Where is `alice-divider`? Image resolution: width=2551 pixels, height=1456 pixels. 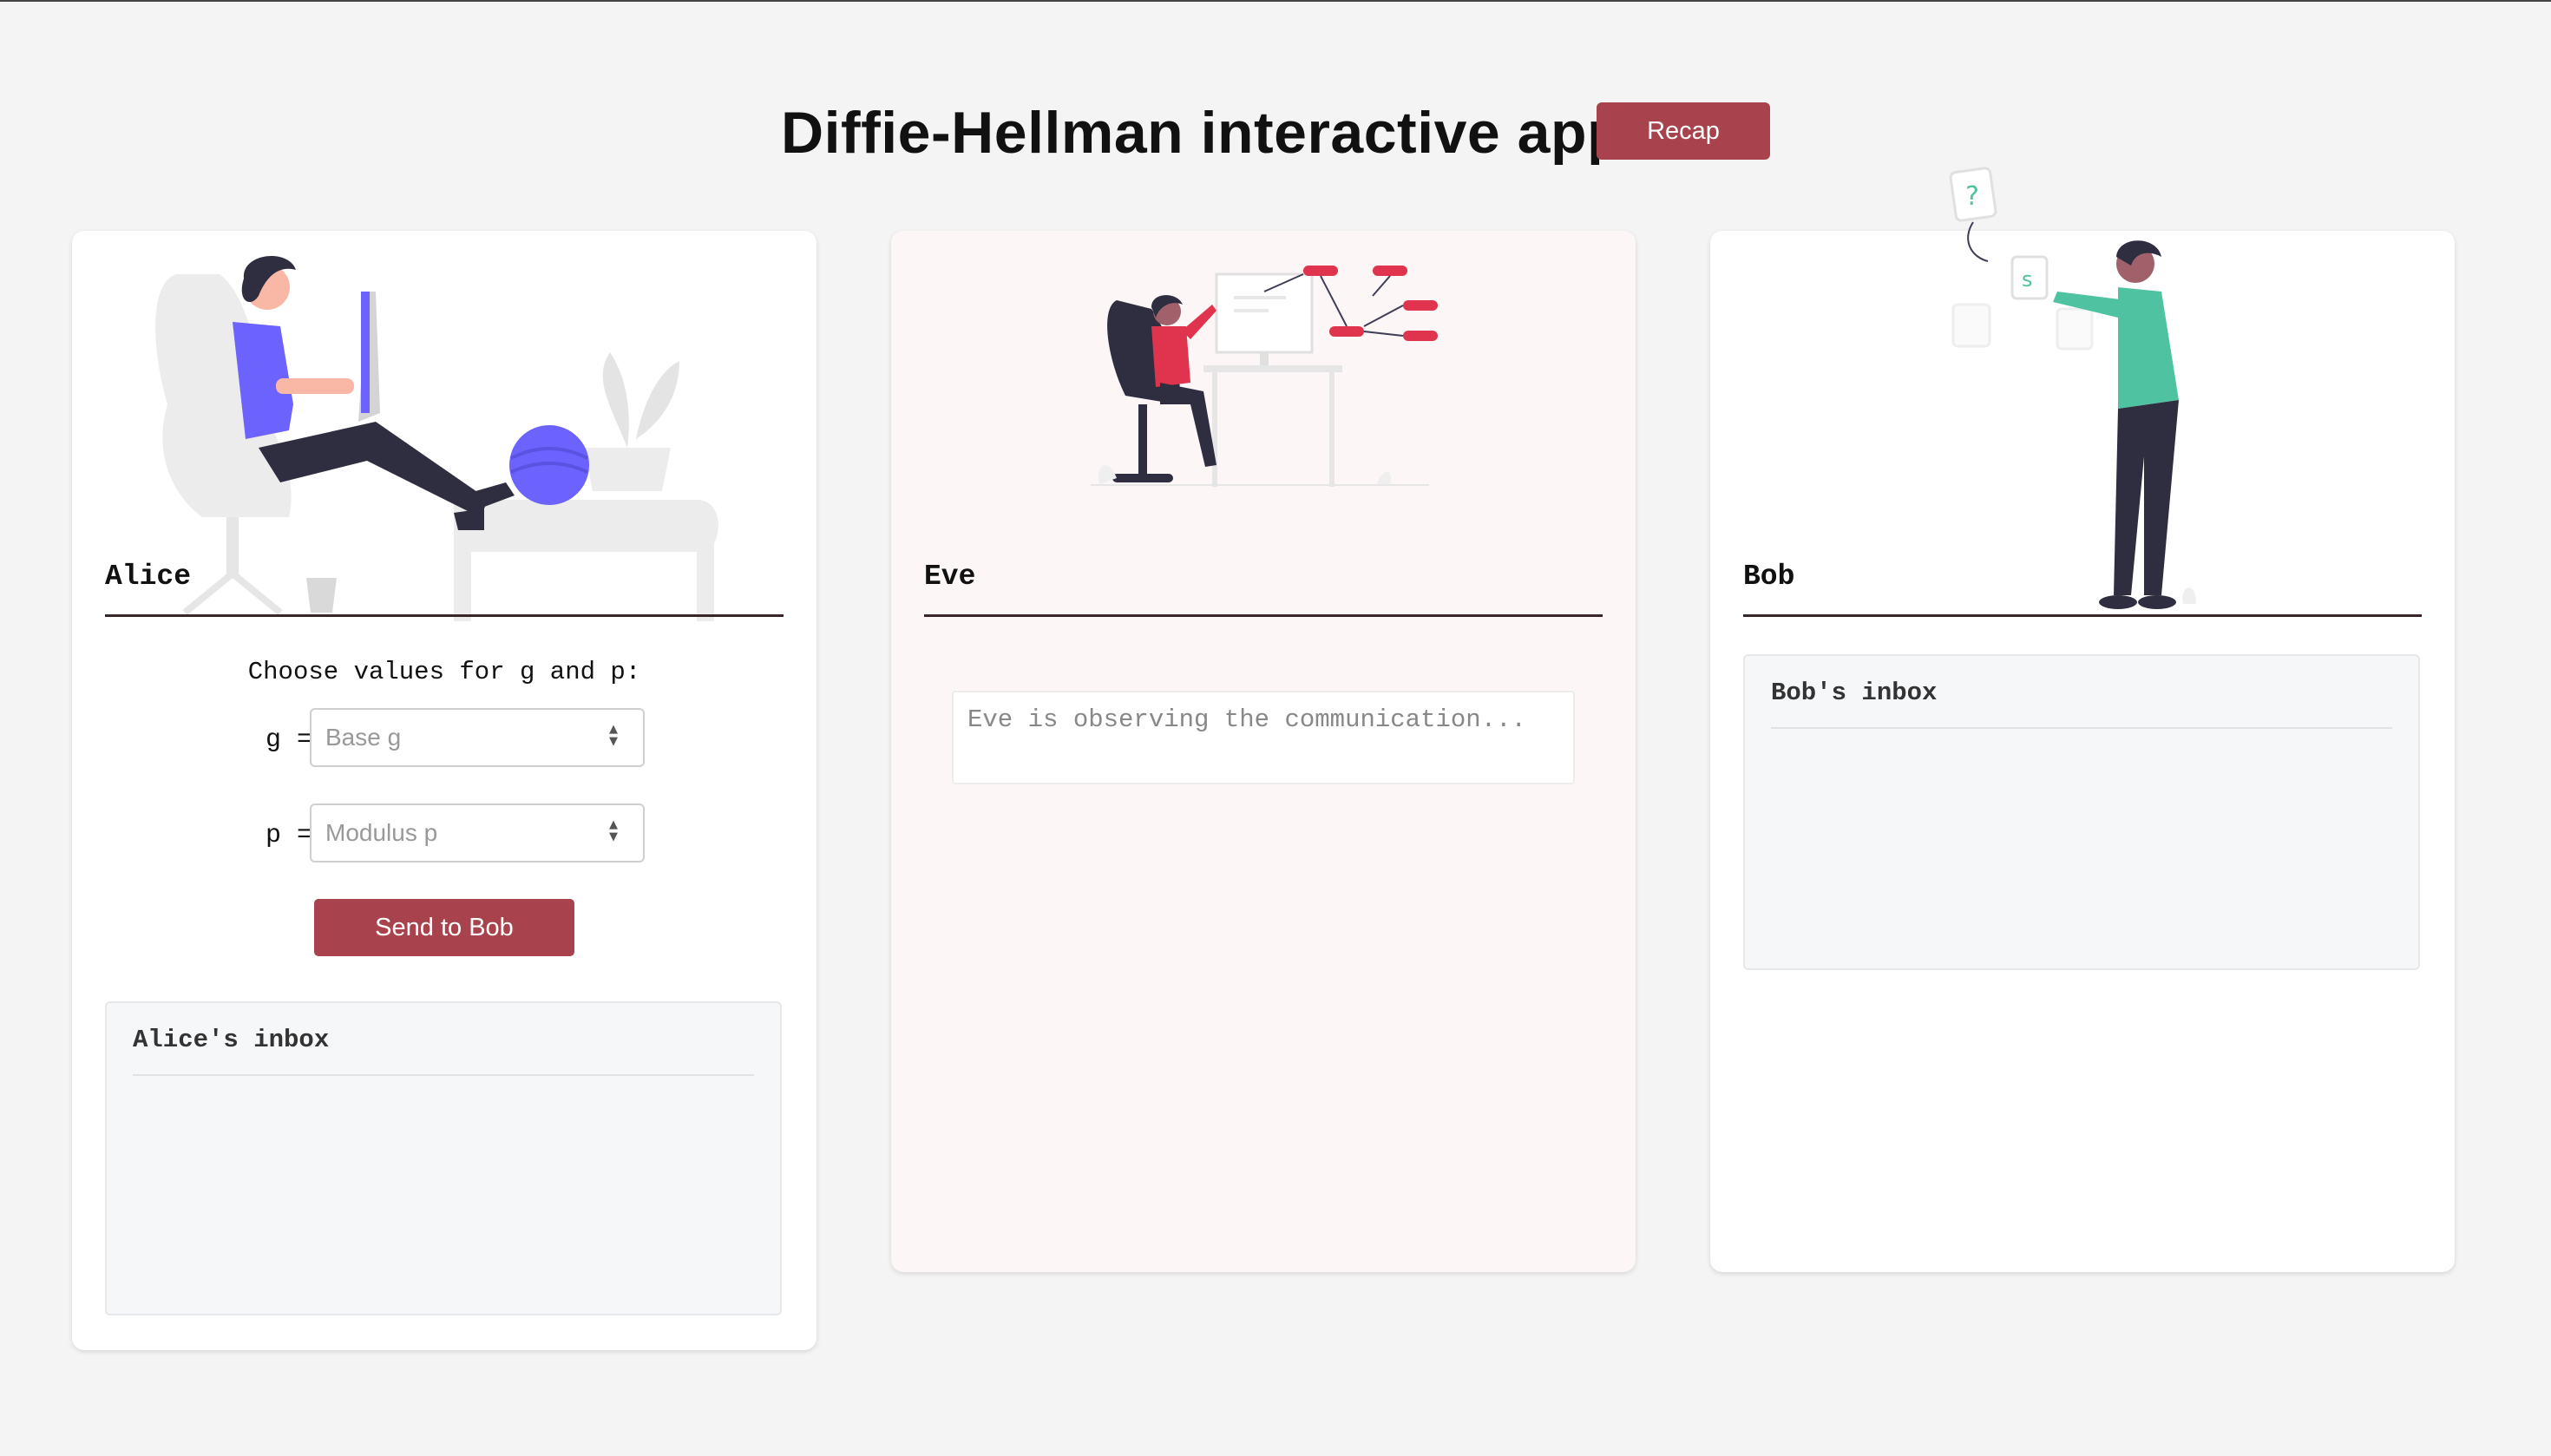 alice-divider is located at coordinates (444, 615).